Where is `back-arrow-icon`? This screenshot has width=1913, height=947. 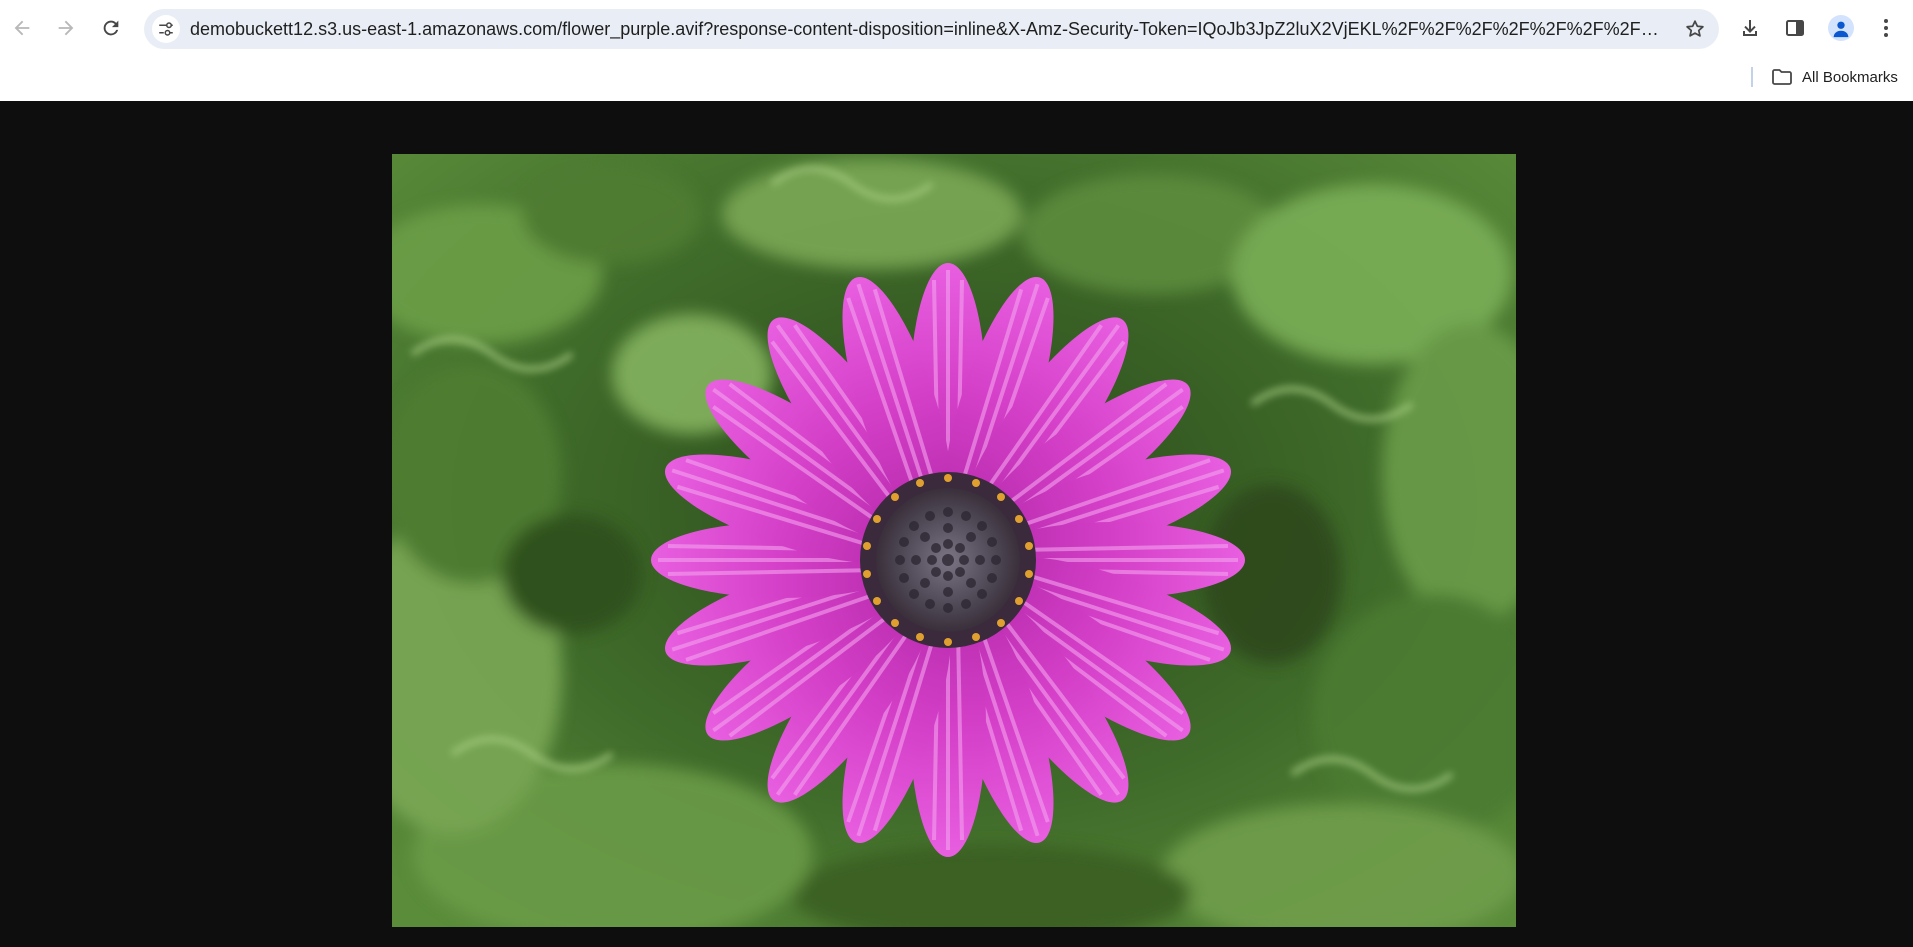 back-arrow-icon is located at coordinates (22, 28).